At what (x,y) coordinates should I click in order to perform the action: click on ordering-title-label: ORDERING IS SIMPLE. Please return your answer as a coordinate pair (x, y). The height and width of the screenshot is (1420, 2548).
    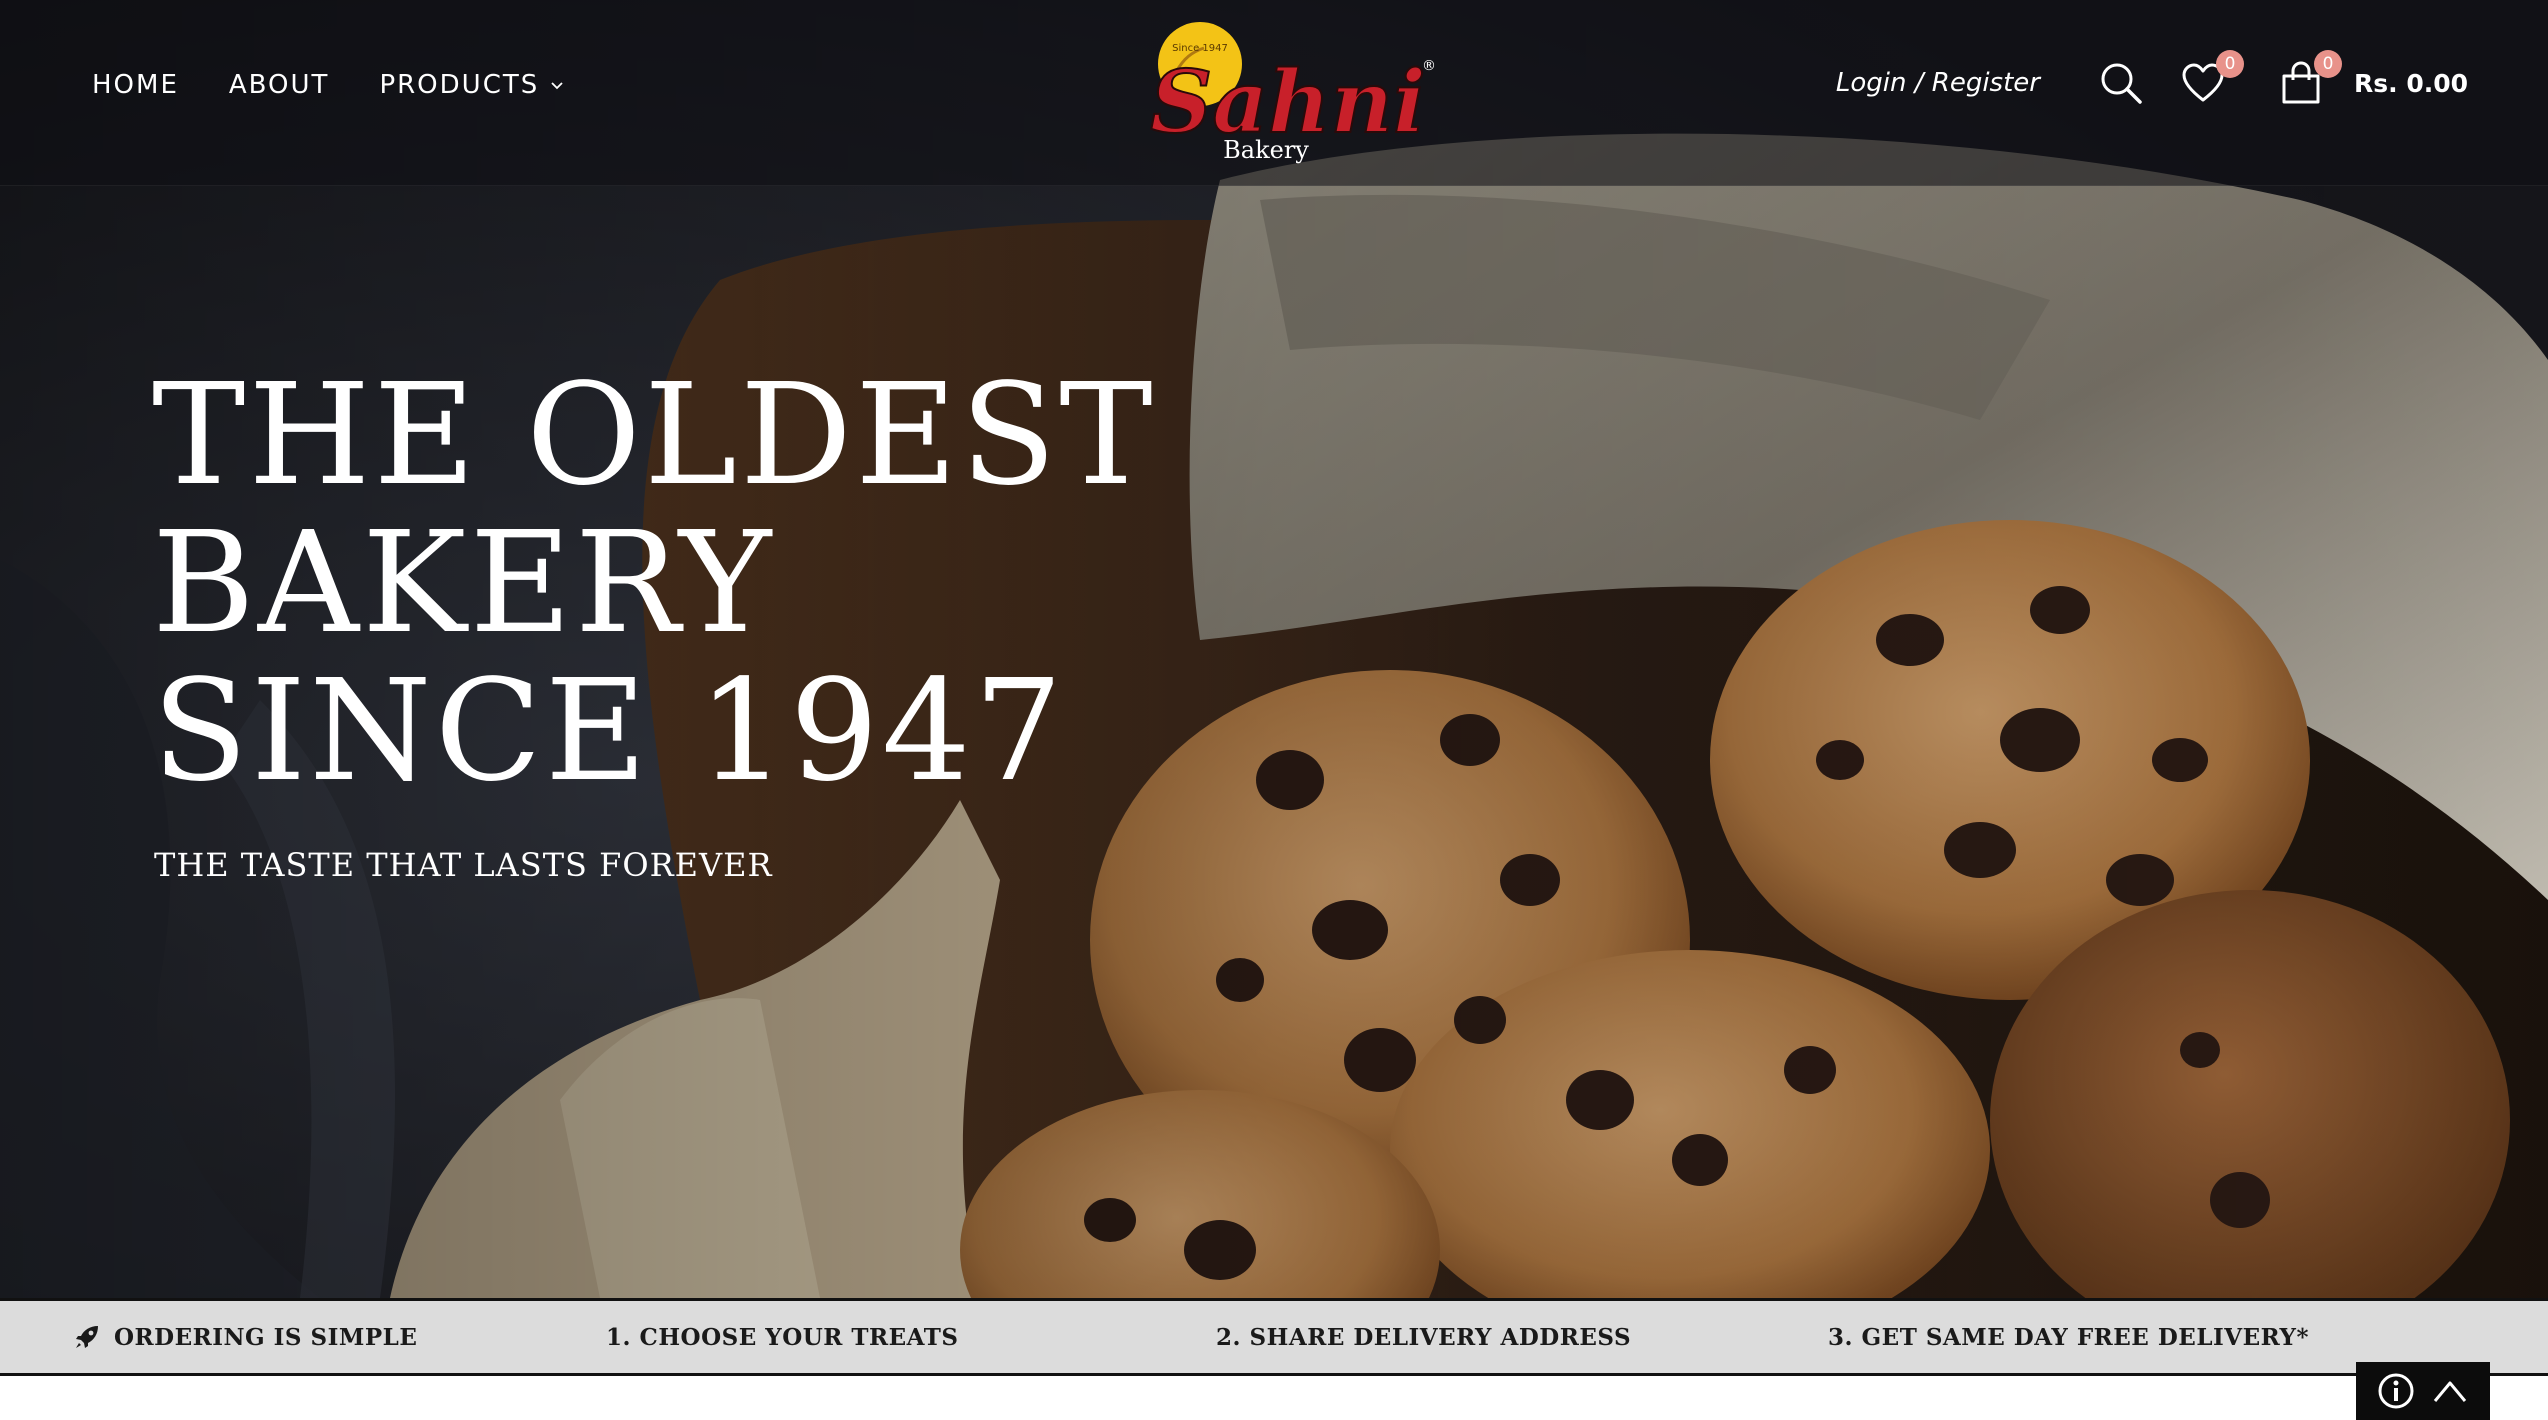
    Looking at the image, I should click on (266, 1337).